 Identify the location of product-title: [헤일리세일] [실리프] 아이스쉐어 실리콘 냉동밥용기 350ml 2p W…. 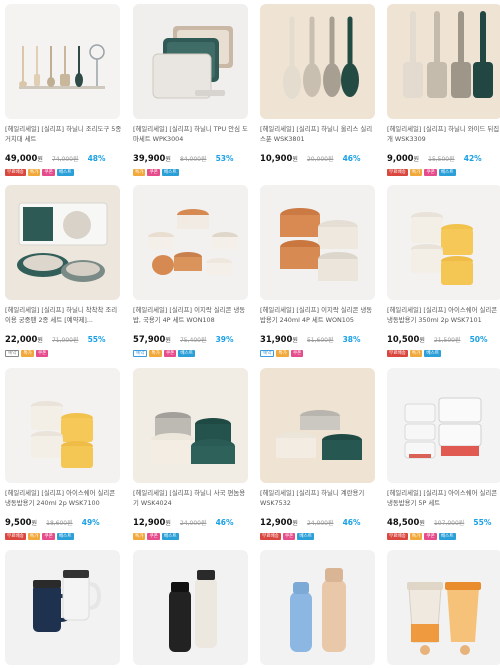
(443, 316).